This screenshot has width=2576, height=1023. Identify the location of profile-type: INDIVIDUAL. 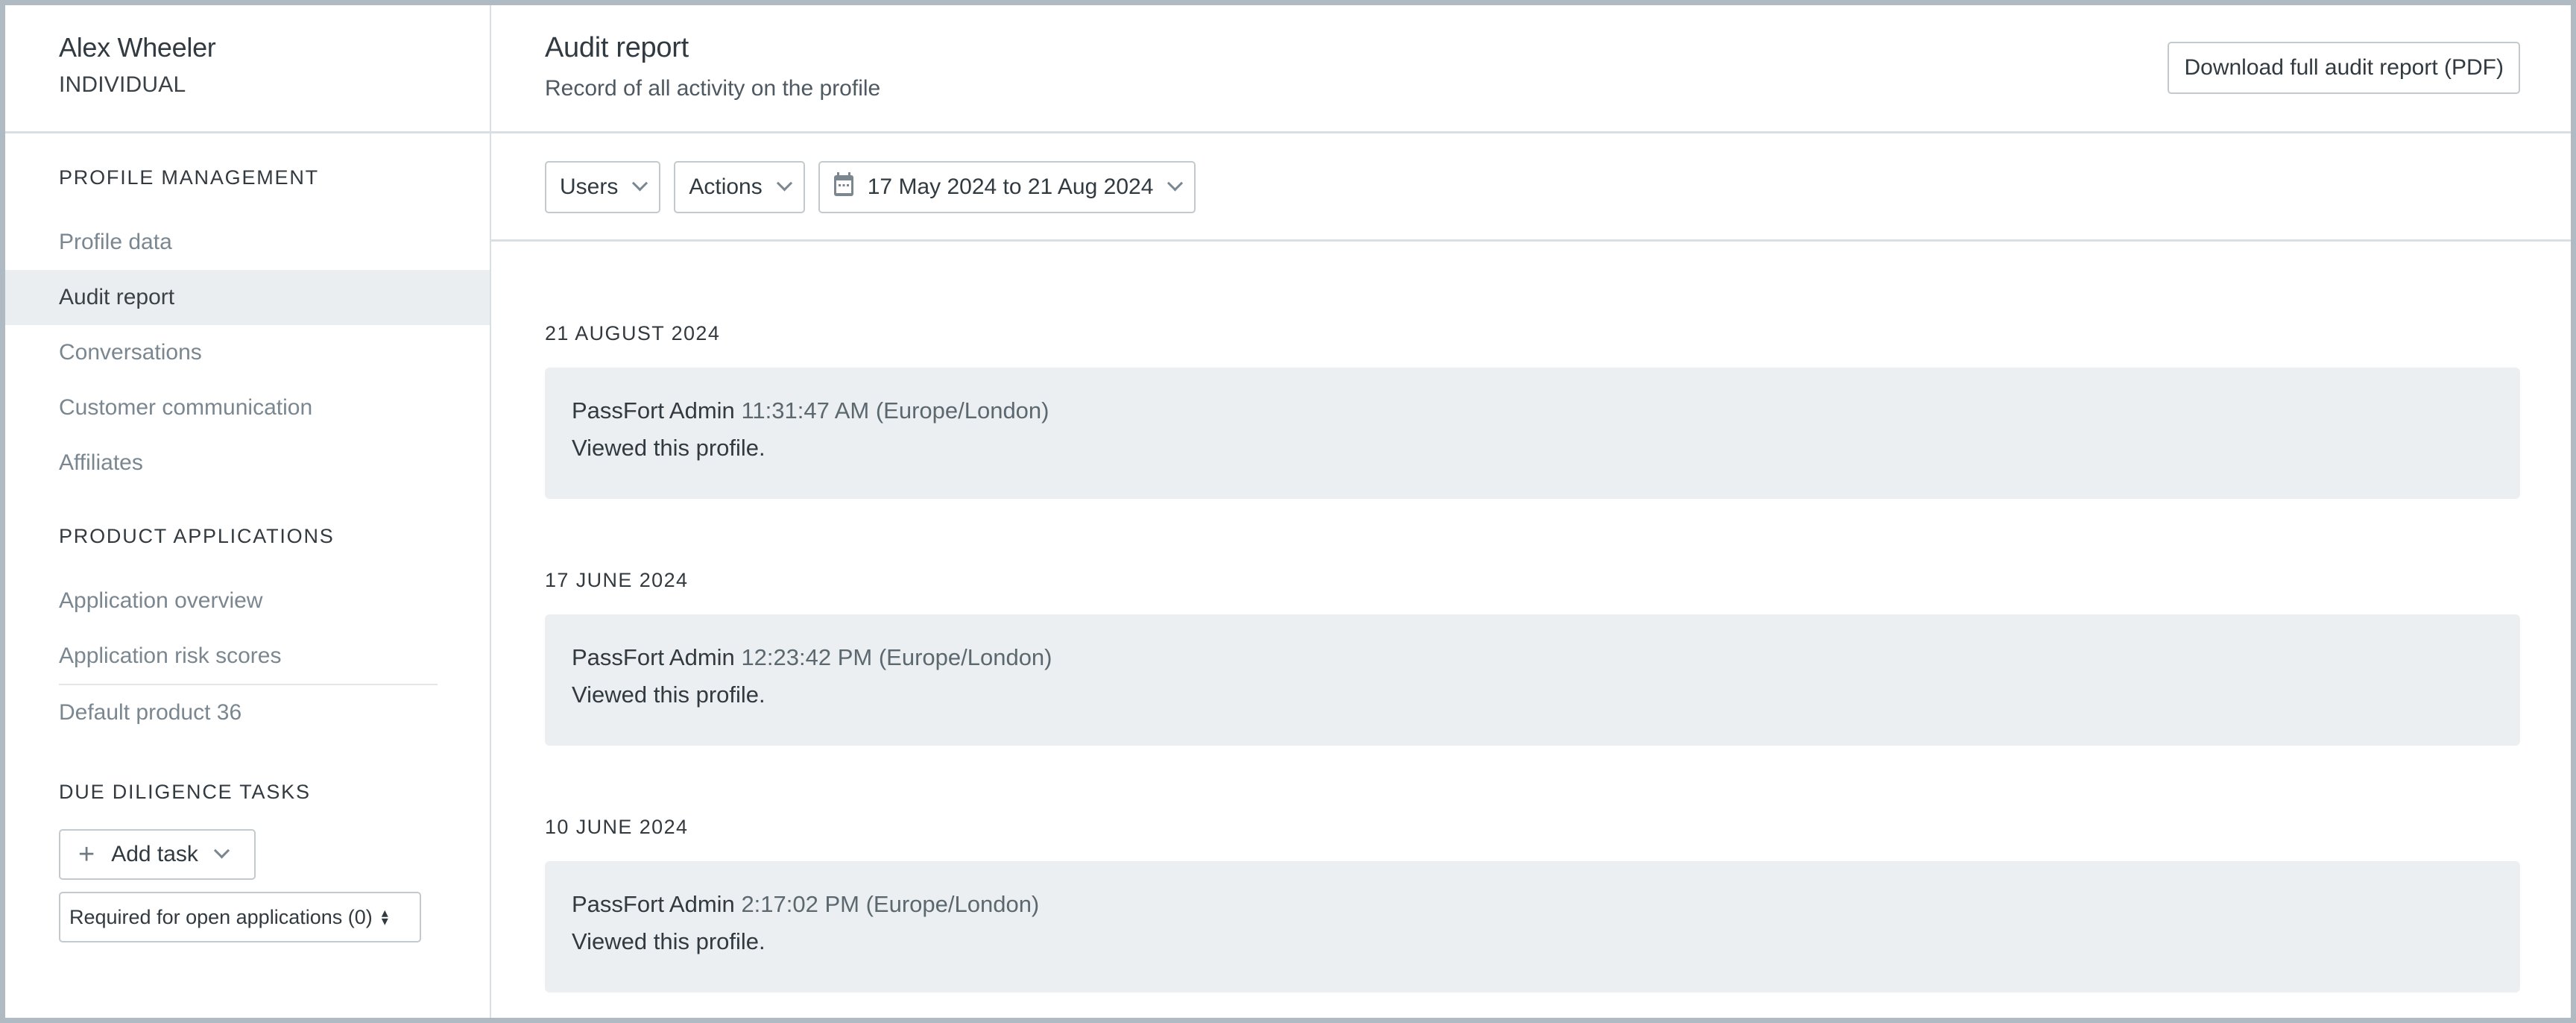
(122, 84).